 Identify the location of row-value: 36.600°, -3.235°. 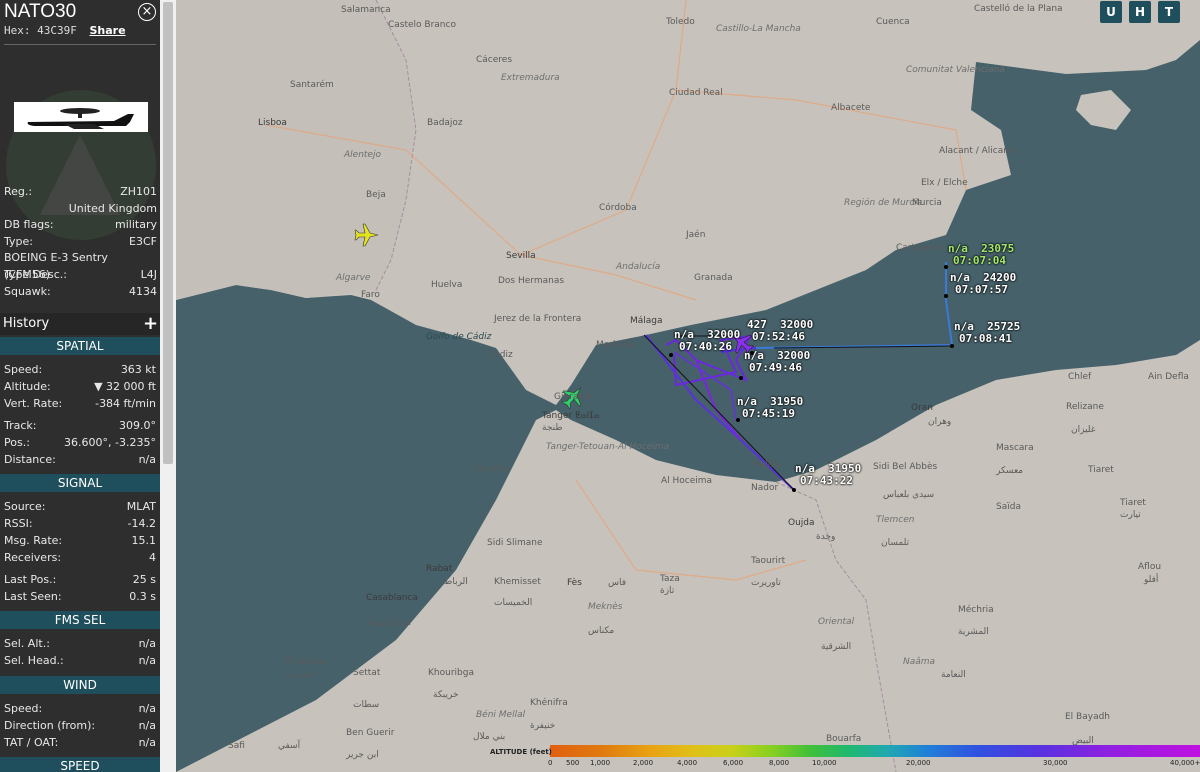
(110, 442).